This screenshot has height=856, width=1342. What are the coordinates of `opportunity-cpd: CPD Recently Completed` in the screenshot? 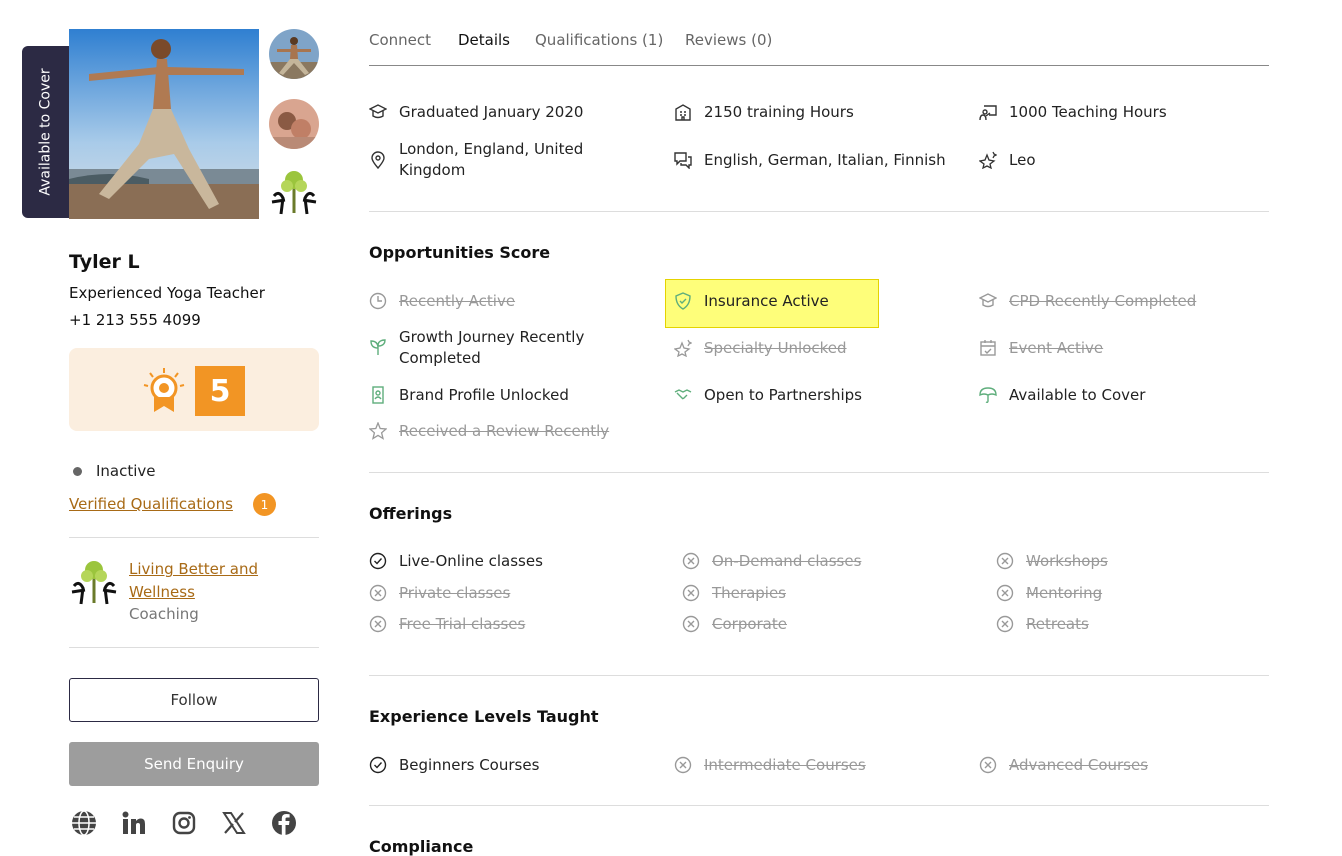 It's located at (1124, 301).